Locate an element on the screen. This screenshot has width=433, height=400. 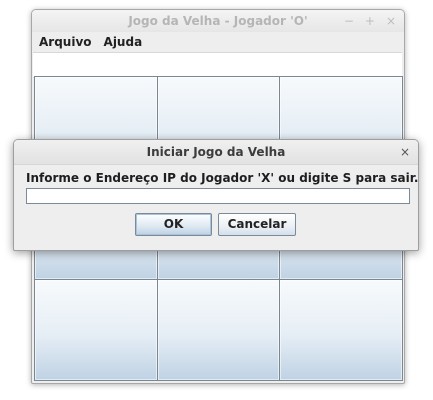
main-titlebar: Jogo da Velha - Jogador 'O' − + × is located at coordinates (218, 21).